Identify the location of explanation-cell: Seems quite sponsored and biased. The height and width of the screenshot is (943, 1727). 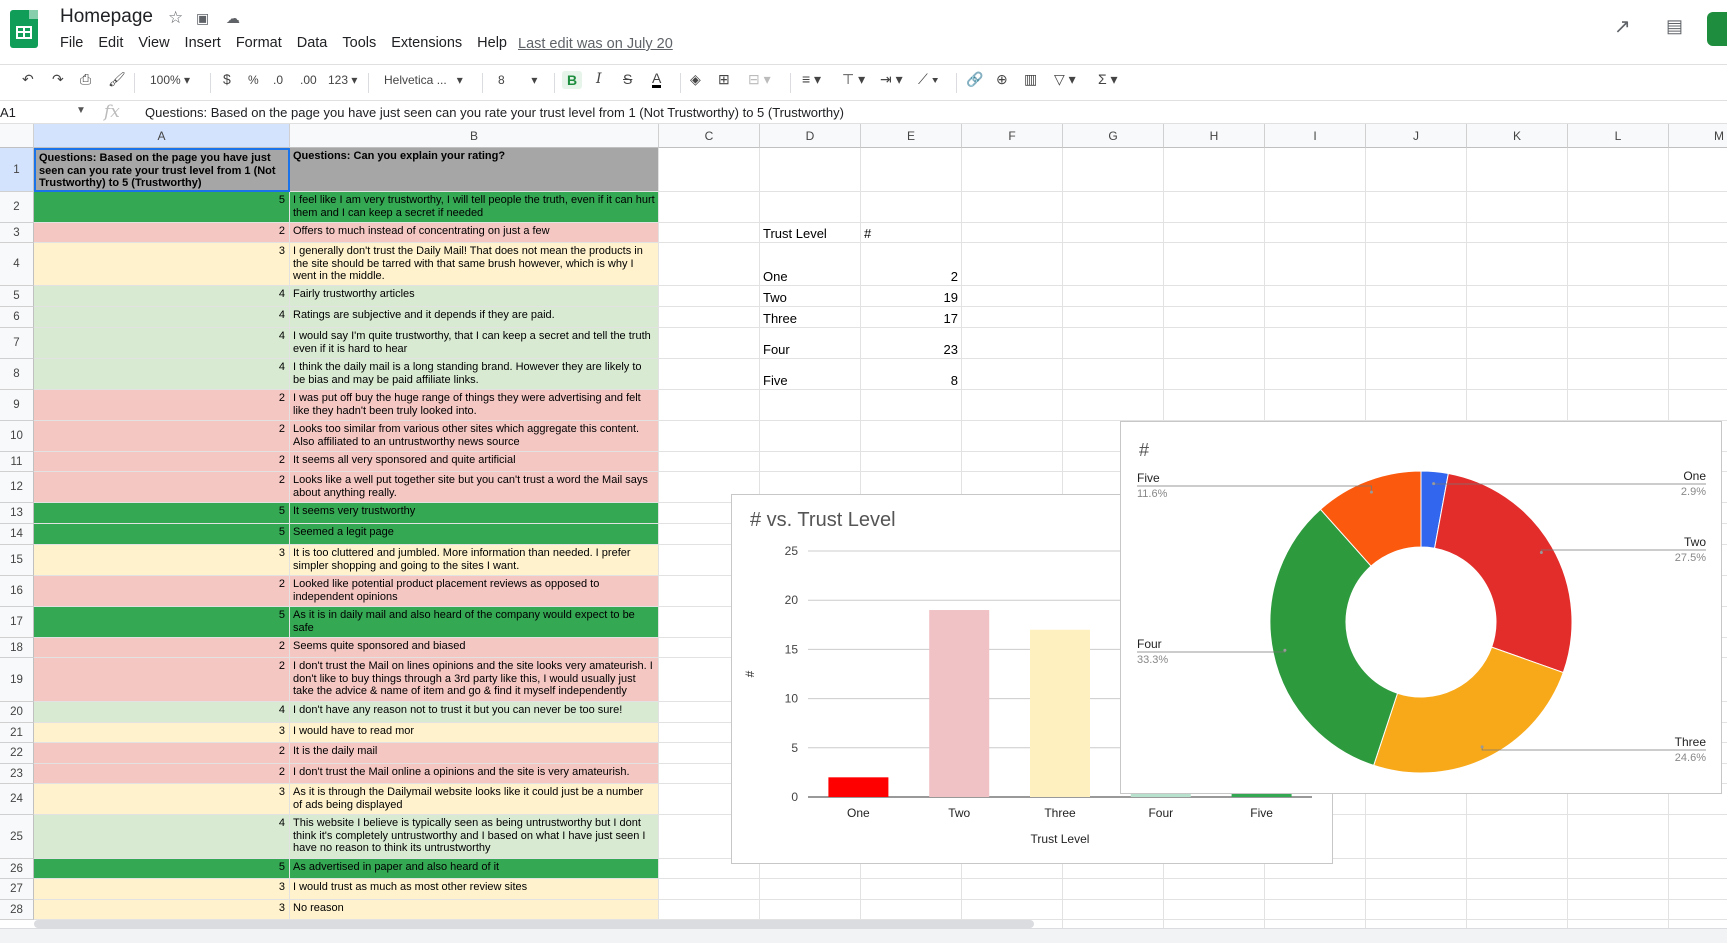
(474, 648).